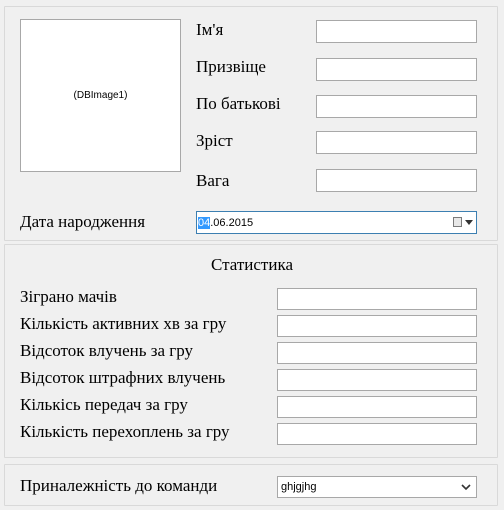  I want to click on stats-label-hit-percent: Відсоток влучень за гру, so click(106, 350).